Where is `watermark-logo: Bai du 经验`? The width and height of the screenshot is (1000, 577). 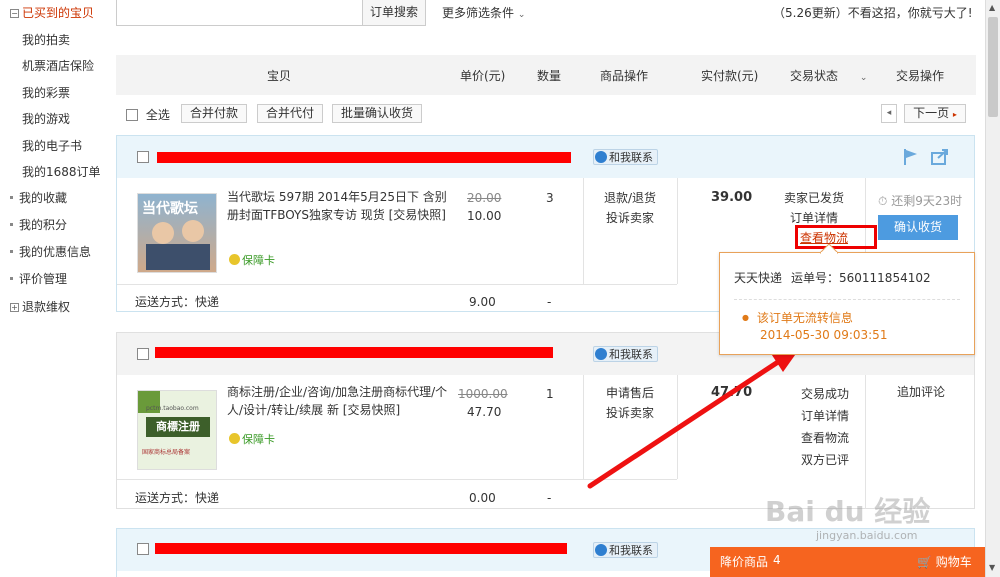 watermark-logo: Bai du 经验 is located at coordinates (848, 511).